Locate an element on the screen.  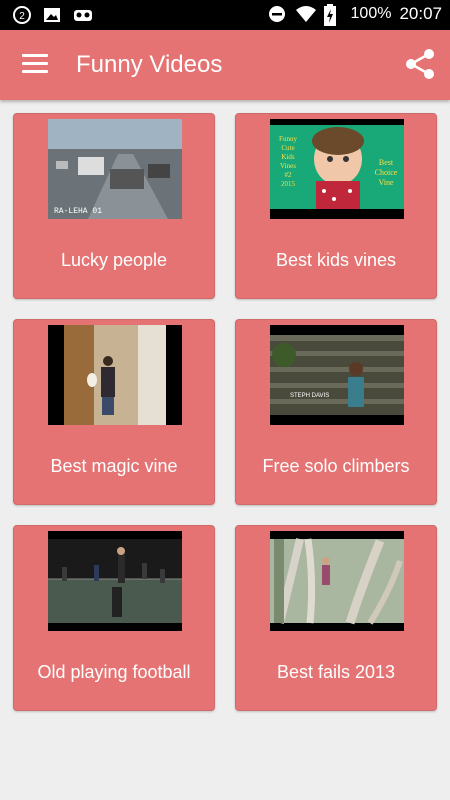
dnd-icon is located at coordinates (277, 14).